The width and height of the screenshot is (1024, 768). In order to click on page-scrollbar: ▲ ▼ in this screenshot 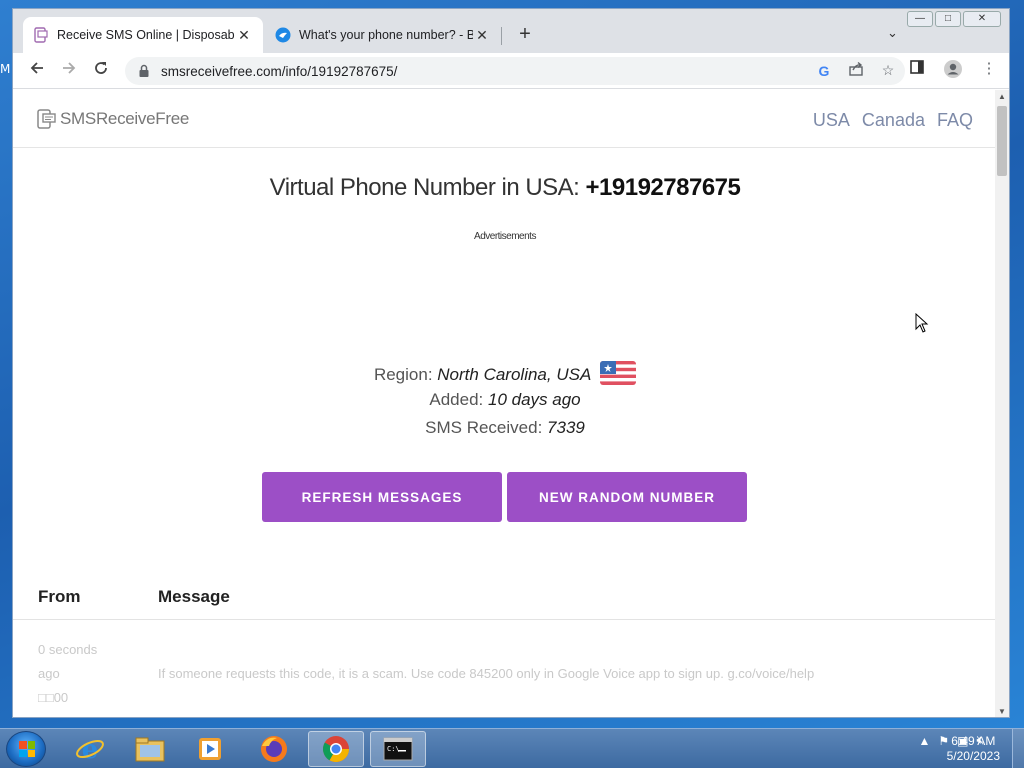, I will do `click(1002, 403)`.